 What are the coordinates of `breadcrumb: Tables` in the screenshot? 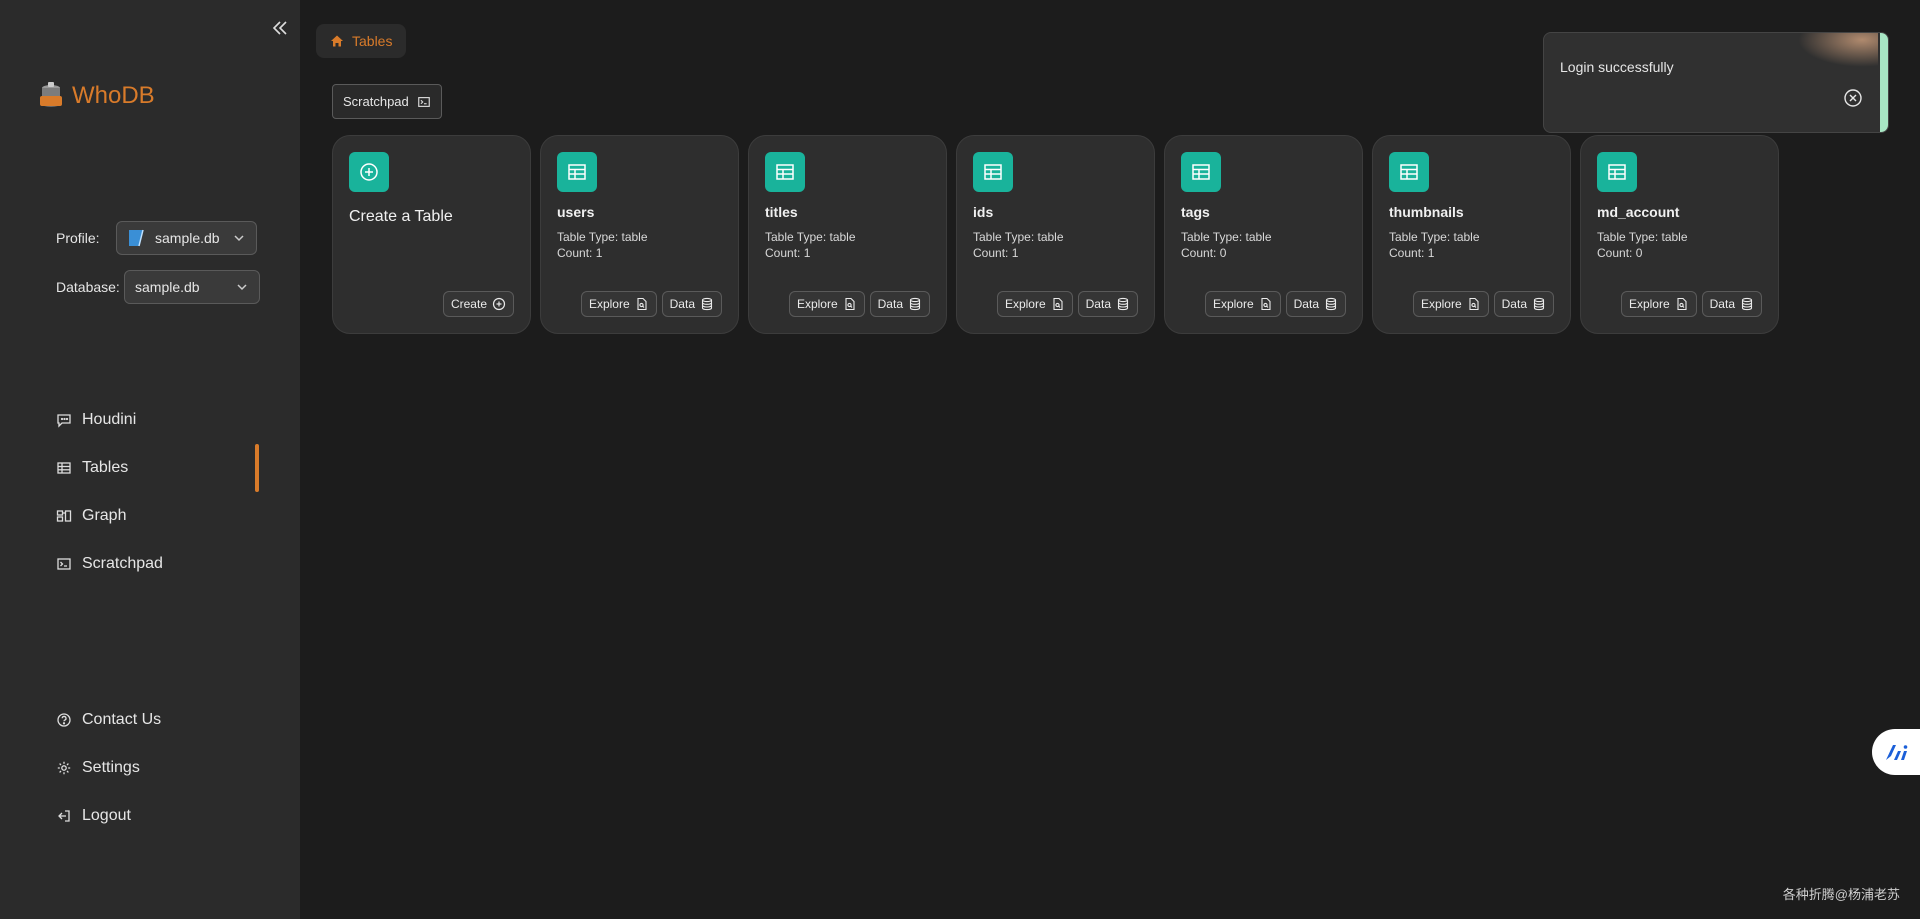 It's located at (361, 41).